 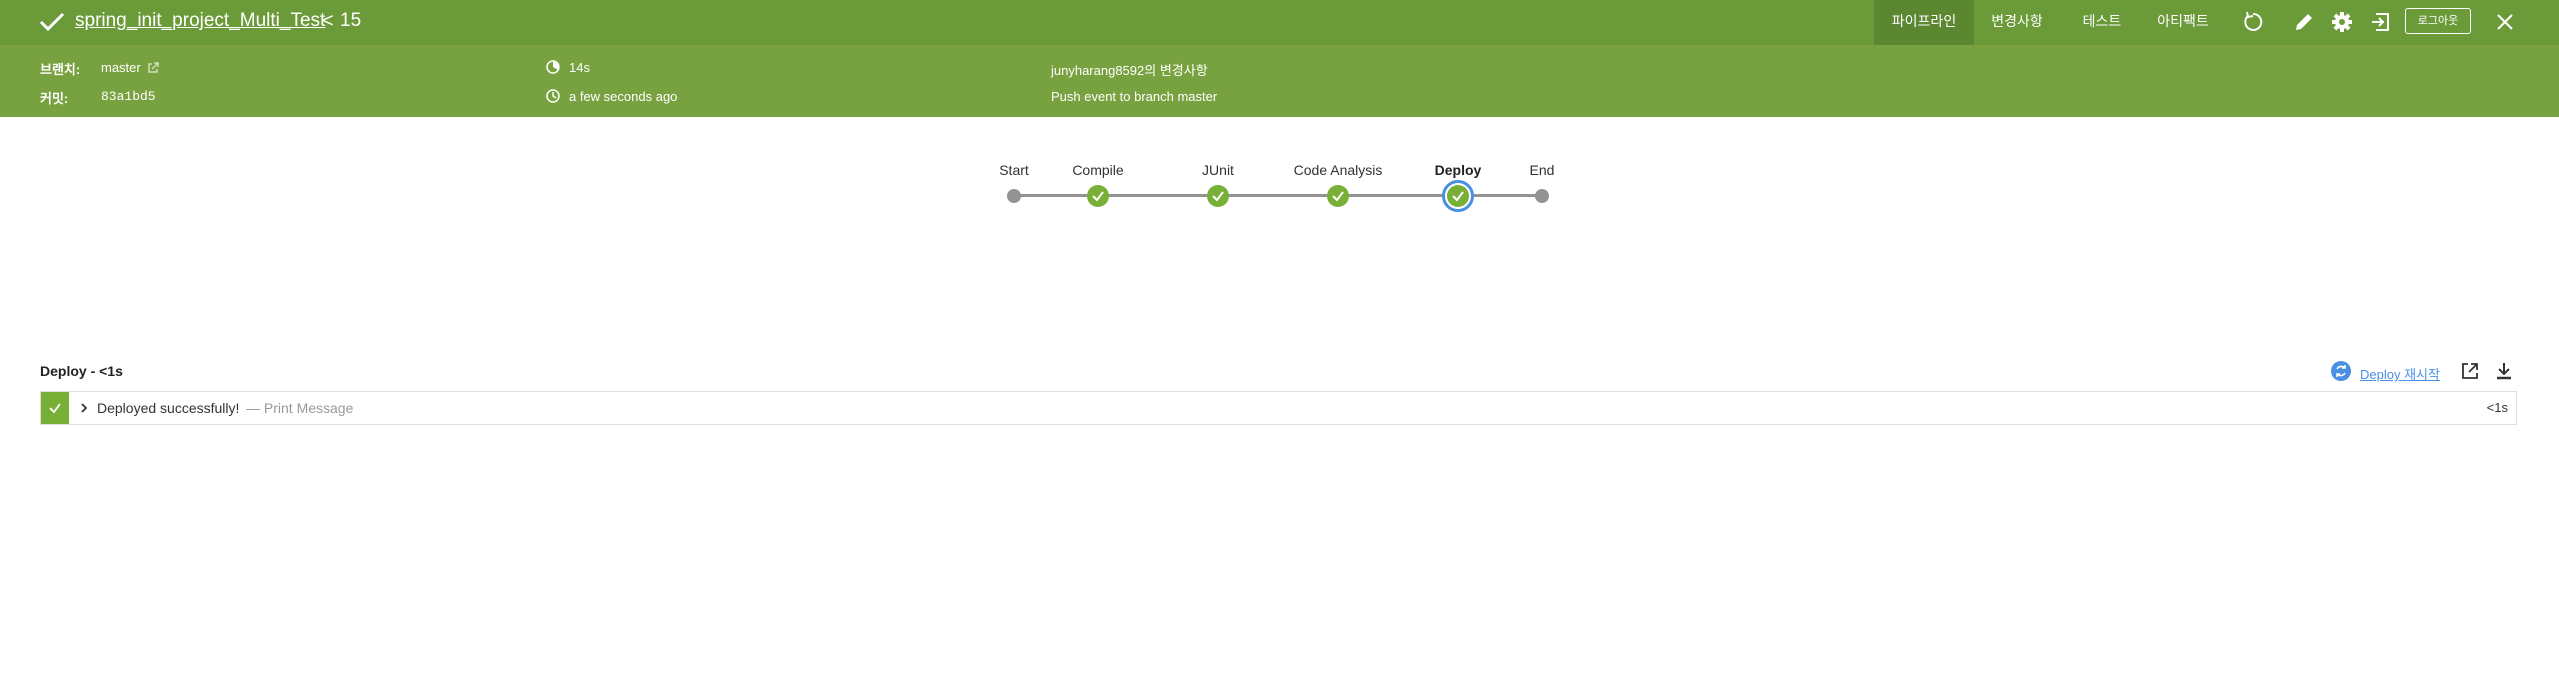 What do you see at coordinates (2504, 371) in the screenshot?
I see `download-icon` at bounding box center [2504, 371].